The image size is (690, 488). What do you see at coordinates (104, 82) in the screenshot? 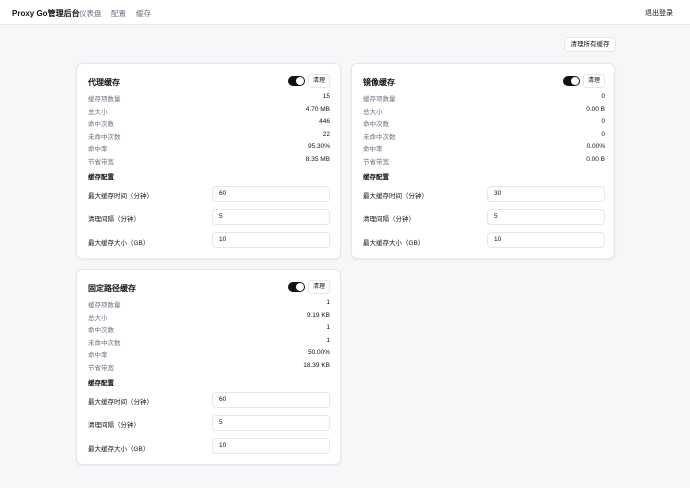
I see `card-title: 代理缓存` at bounding box center [104, 82].